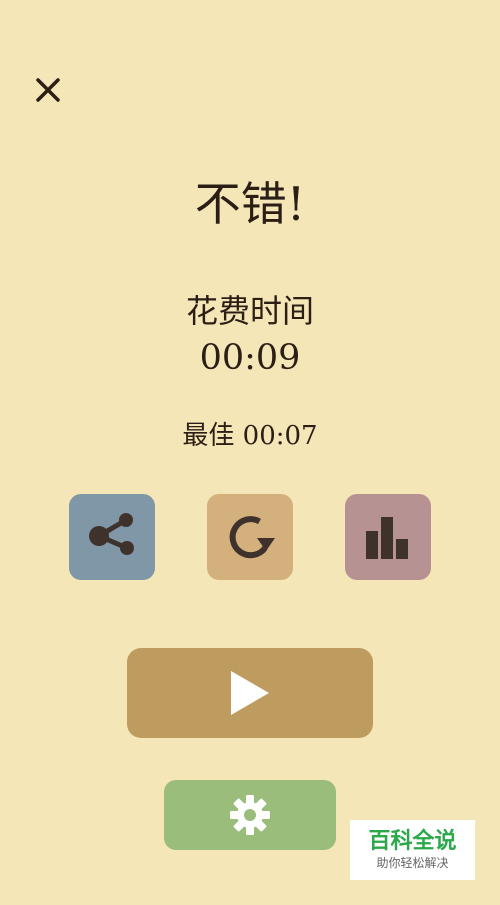 This screenshot has height=905, width=500. I want to click on bar-chart-icon, so click(387, 538).